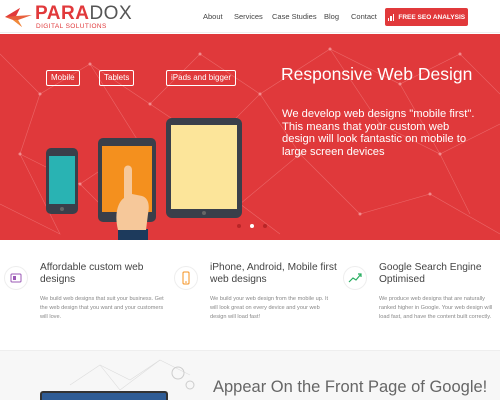  What do you see at coordinates (213, 16) in the screenshot?
I see `nav-about: About` at bounding box center [213, 16].